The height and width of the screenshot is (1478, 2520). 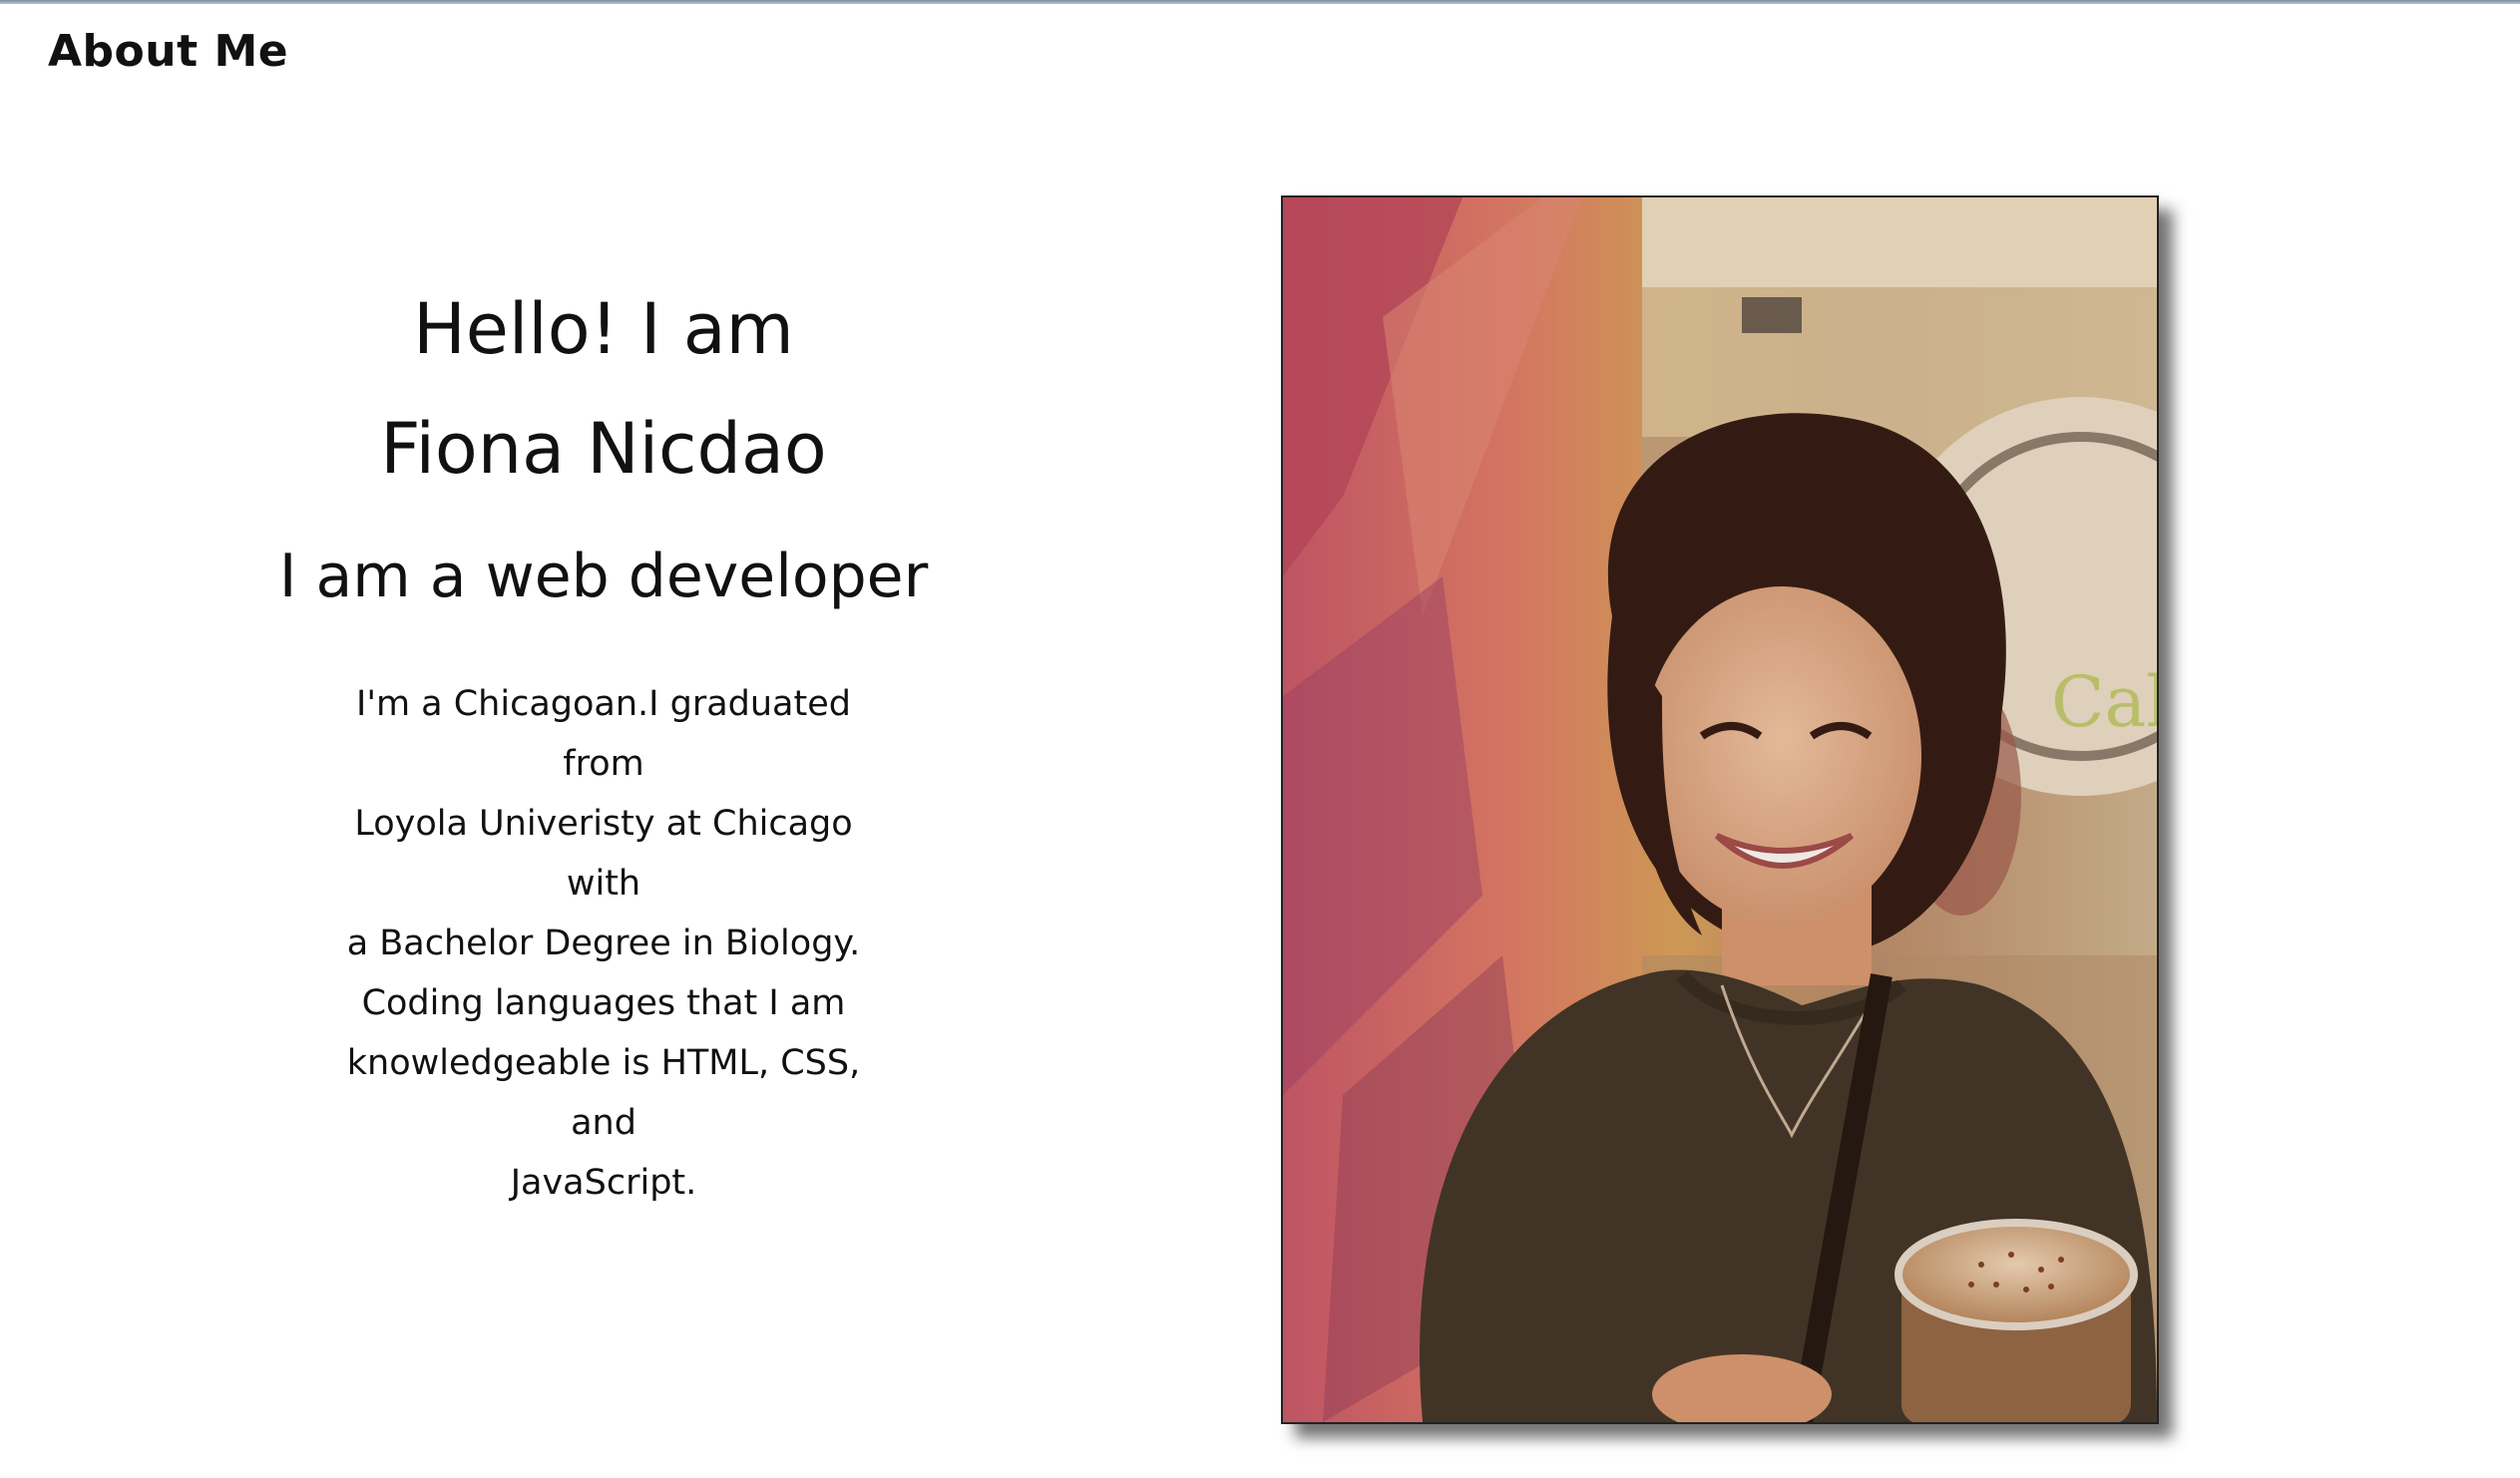 What do you see at coordinates (603, 854) in the screenshot?
I see `bio-line: Loyola Univeristy at Chicago with` at bounding box center [603, 854].